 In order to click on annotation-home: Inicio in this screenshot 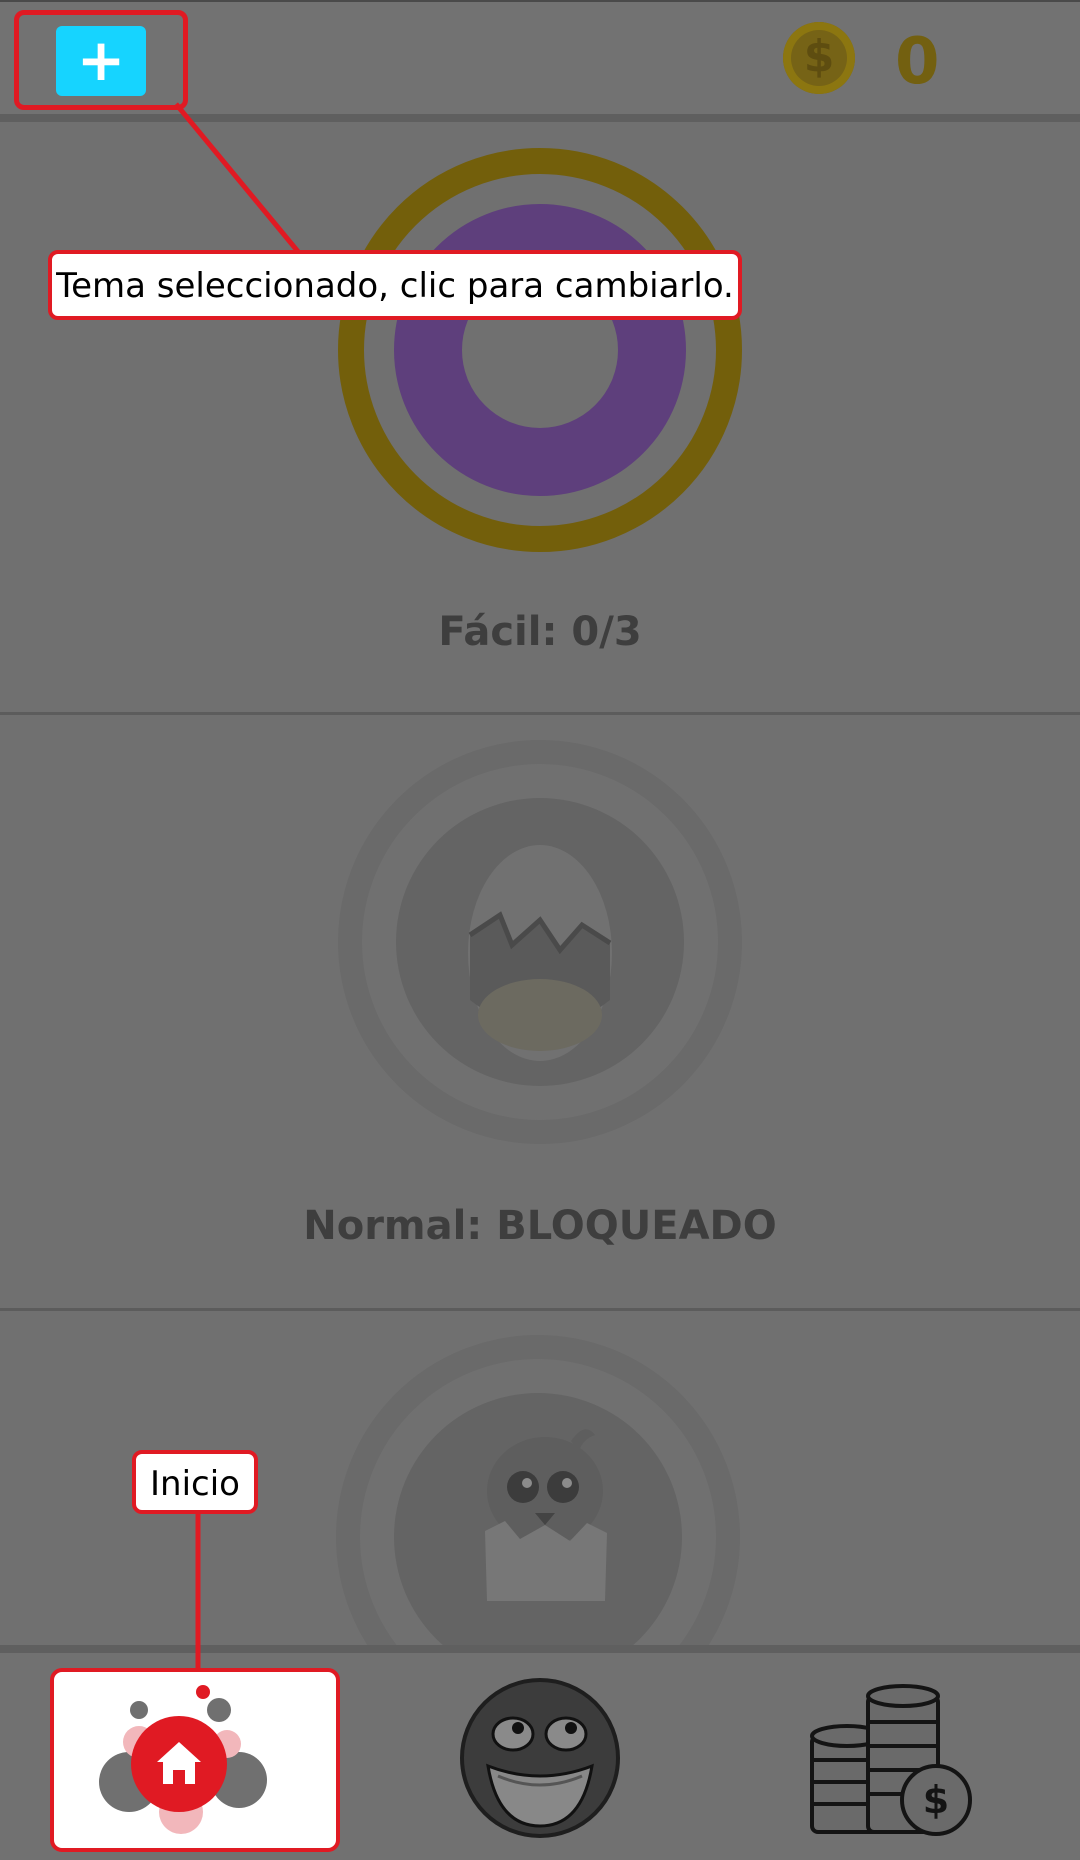, I will do `click(195, 1482)`.